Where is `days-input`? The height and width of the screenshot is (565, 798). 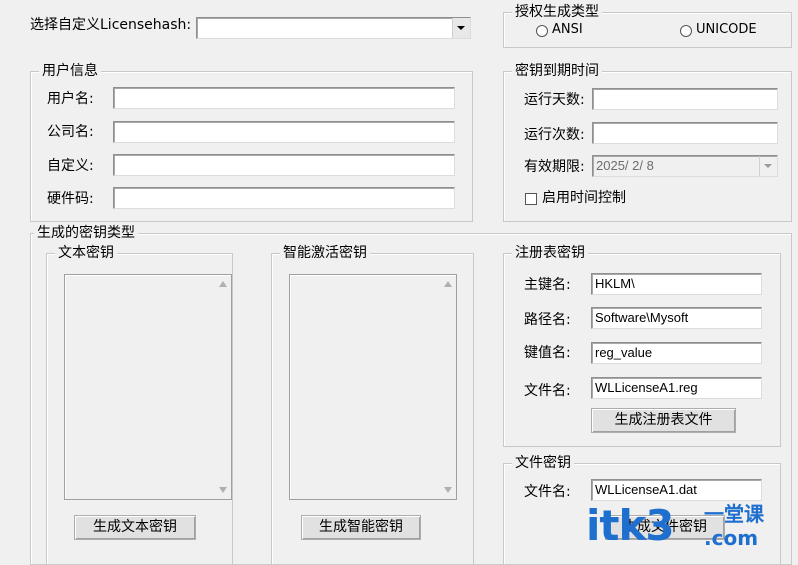 days-input is located at coordinates (685, 99).